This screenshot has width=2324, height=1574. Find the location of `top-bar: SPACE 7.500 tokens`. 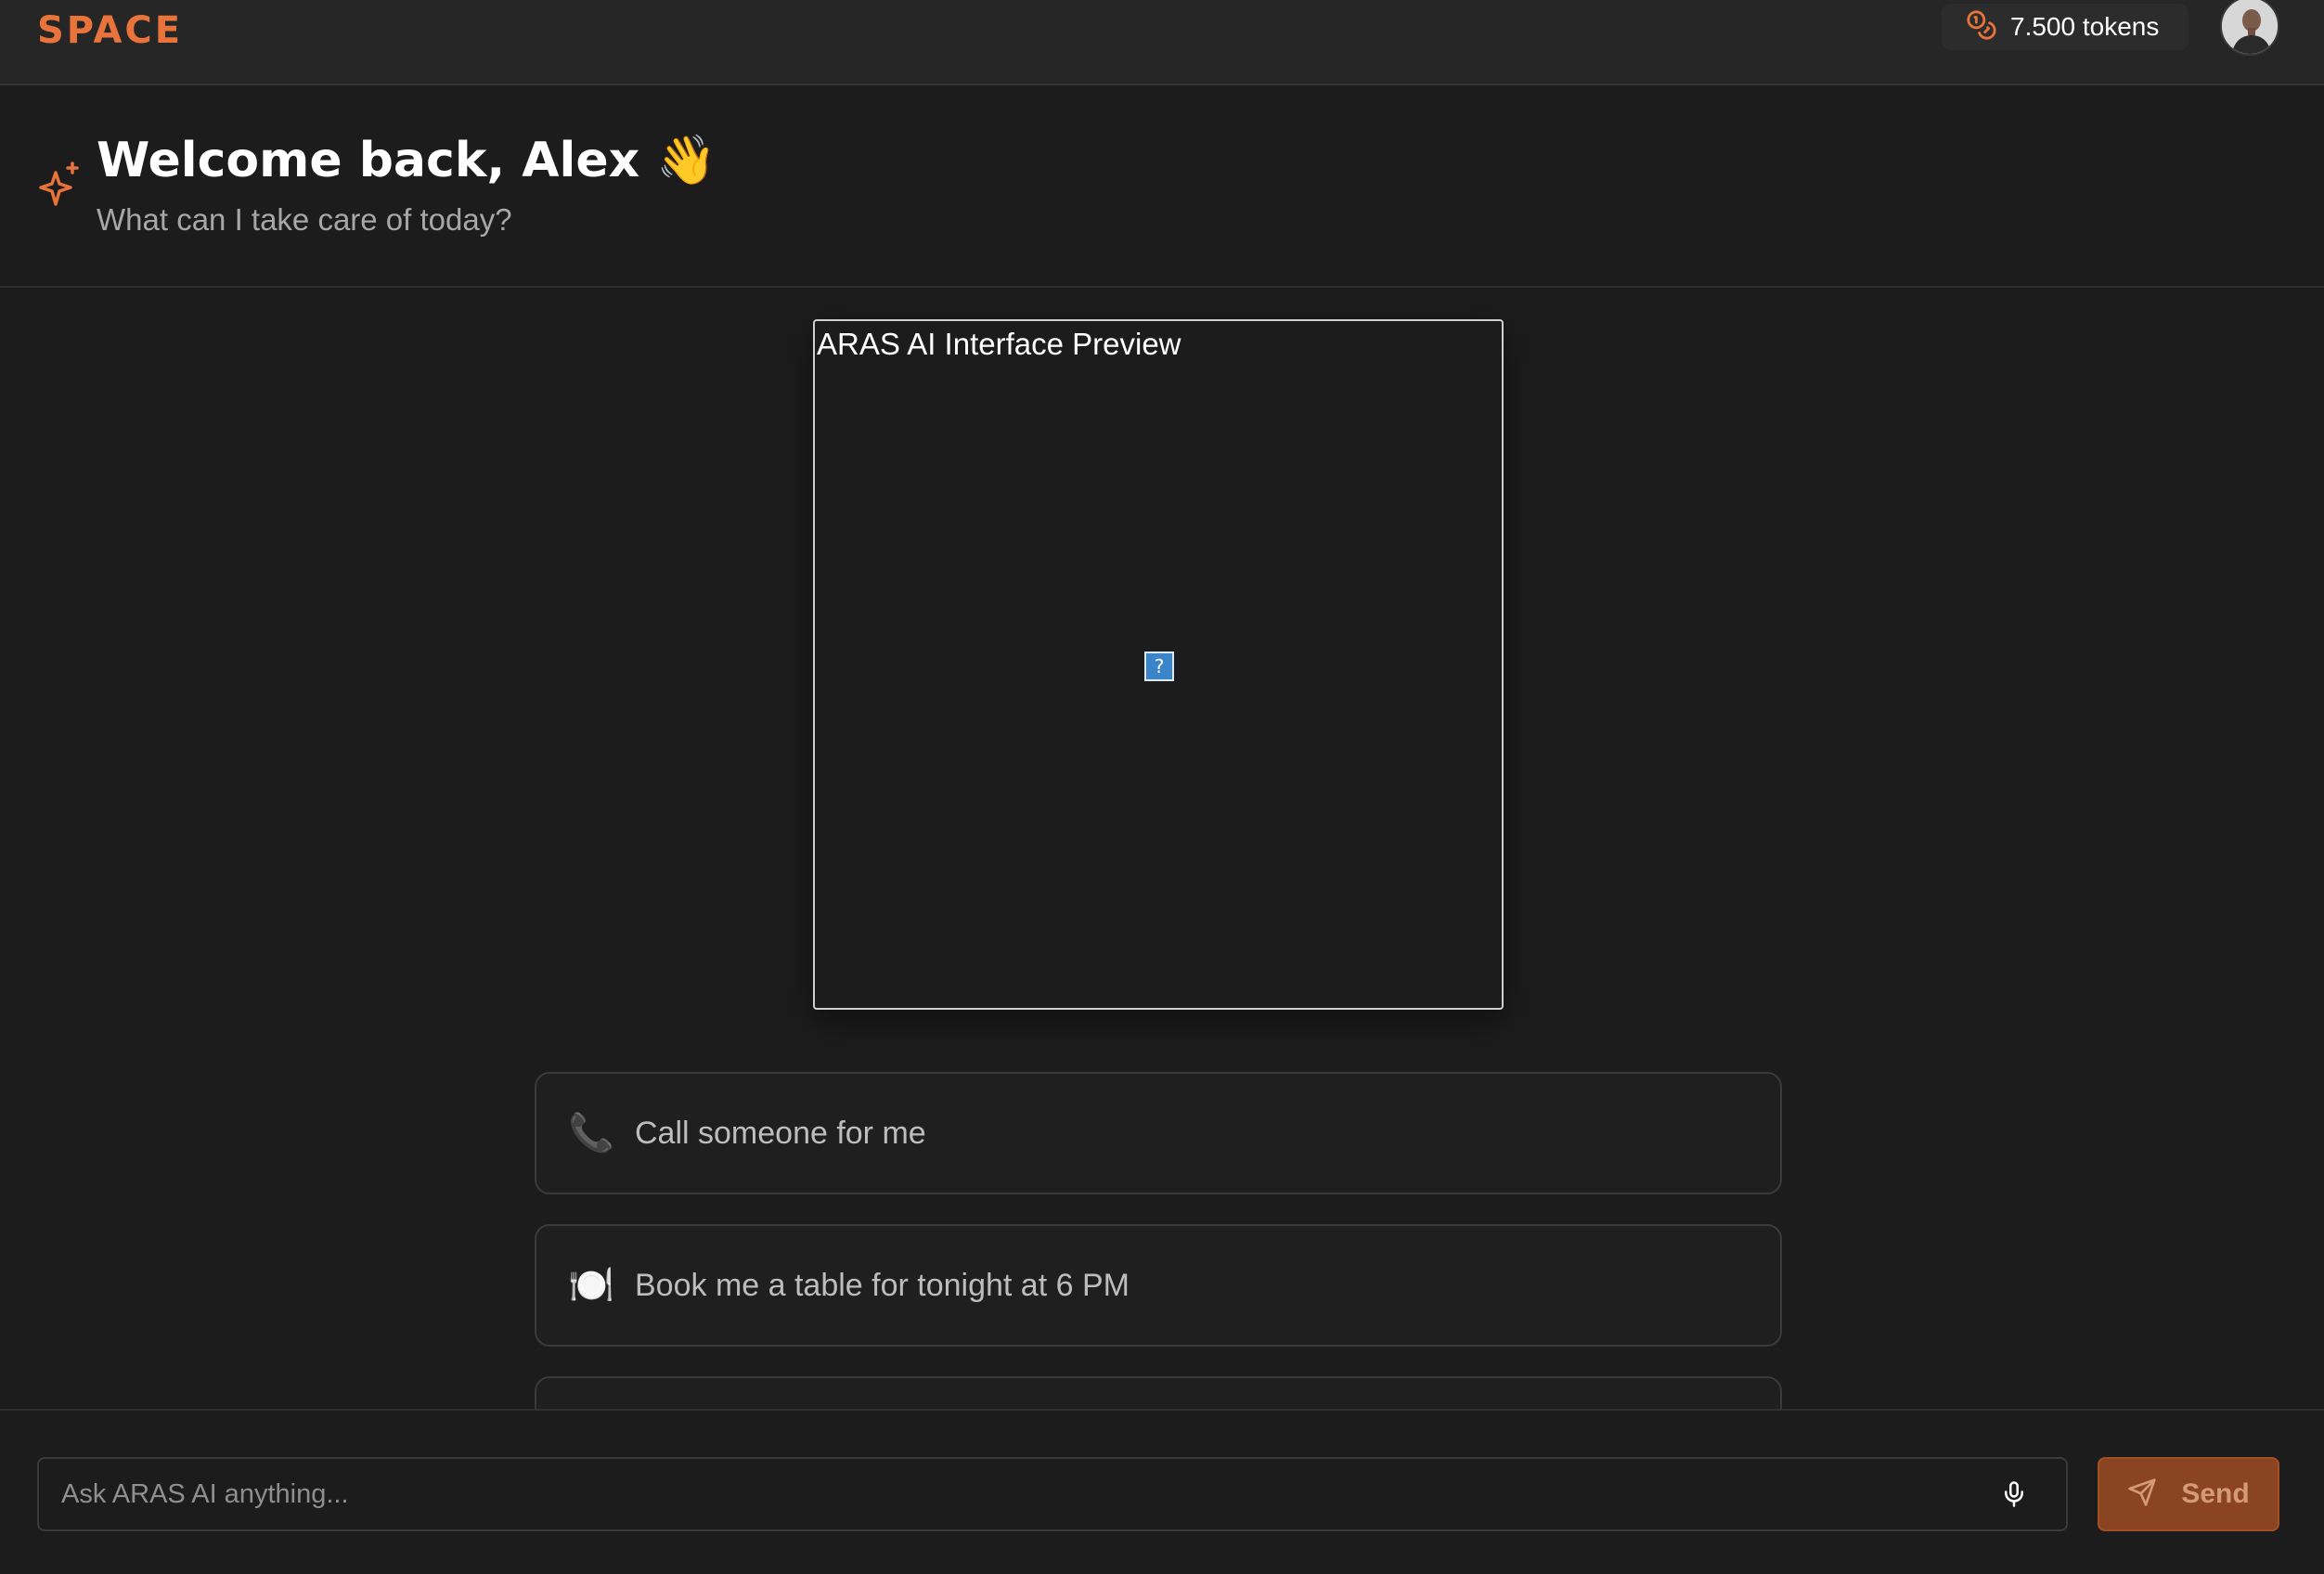

top-bar: SPACE 7.500 tokens is located at coordinates (1162, 42).